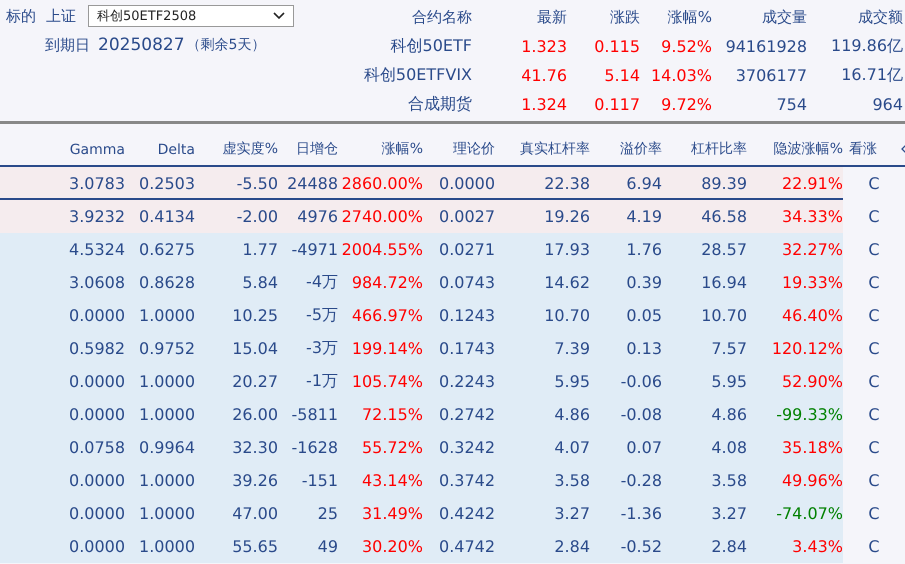 This screenshot has width=905, height=564. Describe the element at coordinates (543, 104) in the screenshot. I see `table-cell-text: 1.324` at that location.